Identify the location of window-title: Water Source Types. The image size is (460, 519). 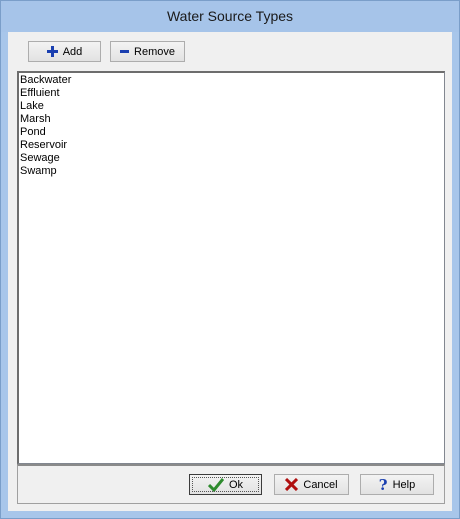
(230, 16).